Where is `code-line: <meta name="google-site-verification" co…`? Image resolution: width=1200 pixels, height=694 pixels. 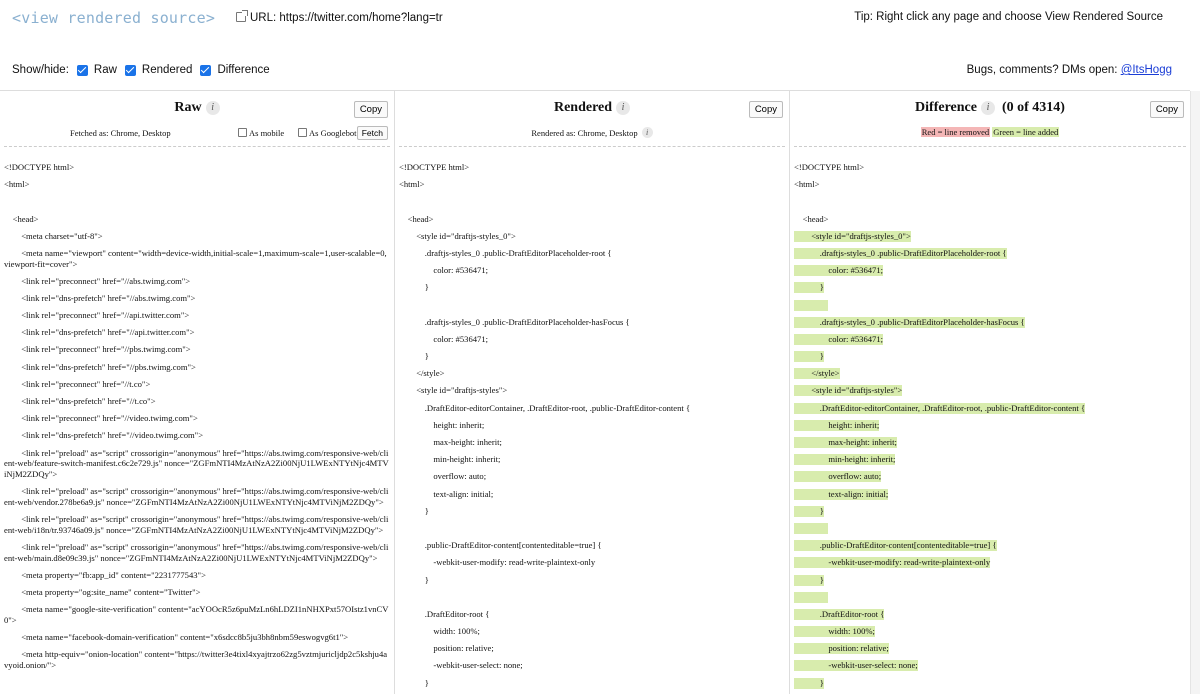
code-line: <meta name="google-site-verification" co… is located at coordinates (196, 614).